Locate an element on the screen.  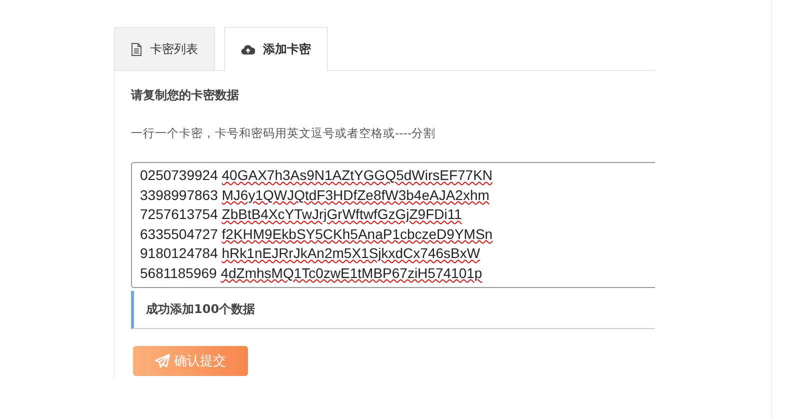
tab: 卡密列表 is located at coordinates (164, 48).